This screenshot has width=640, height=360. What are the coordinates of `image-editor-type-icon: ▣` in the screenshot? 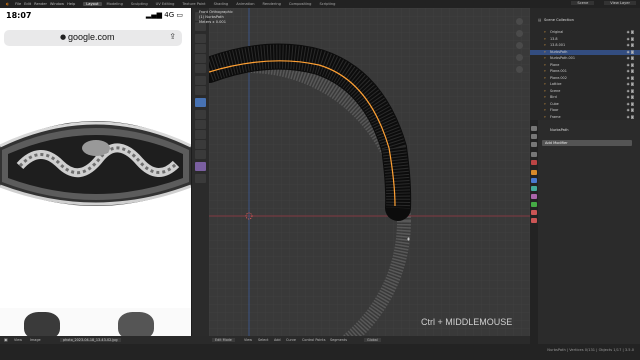 It's located at (6, 339).